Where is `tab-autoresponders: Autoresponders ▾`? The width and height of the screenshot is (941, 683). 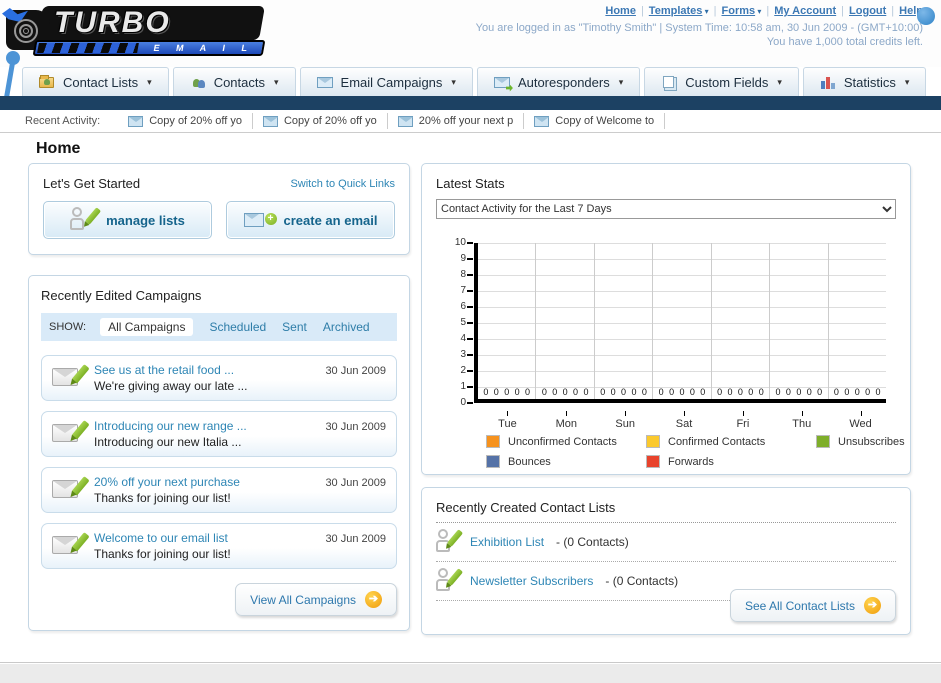 tab-autoresponders: Autoresponders ▾ is located at coordinates (558, 81).